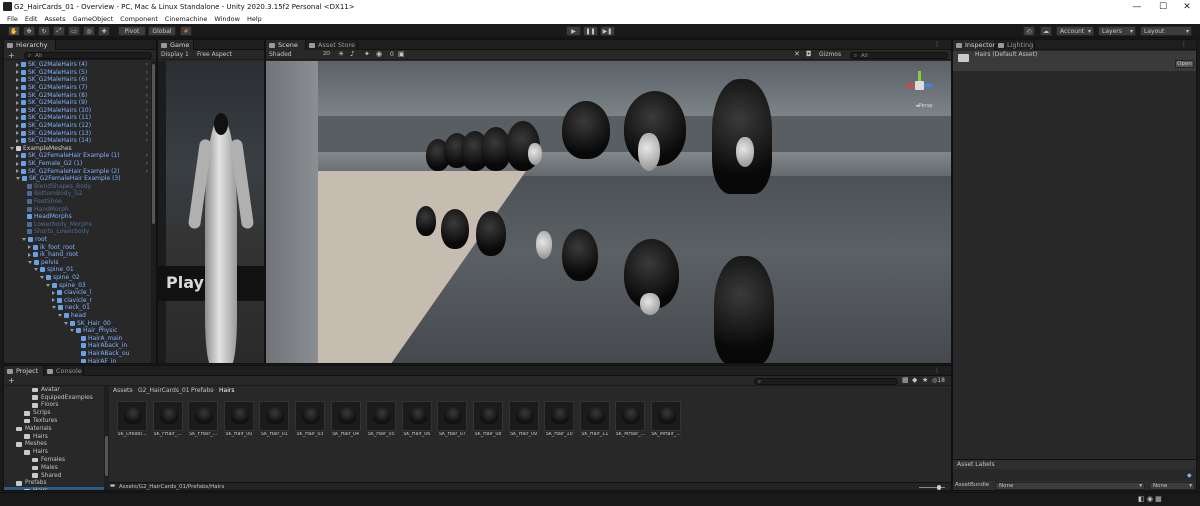 Image resolution: width=1200 pixels, height=506 pixels. I want to click on hierarchy-row: spine_02, so click(77, 278).